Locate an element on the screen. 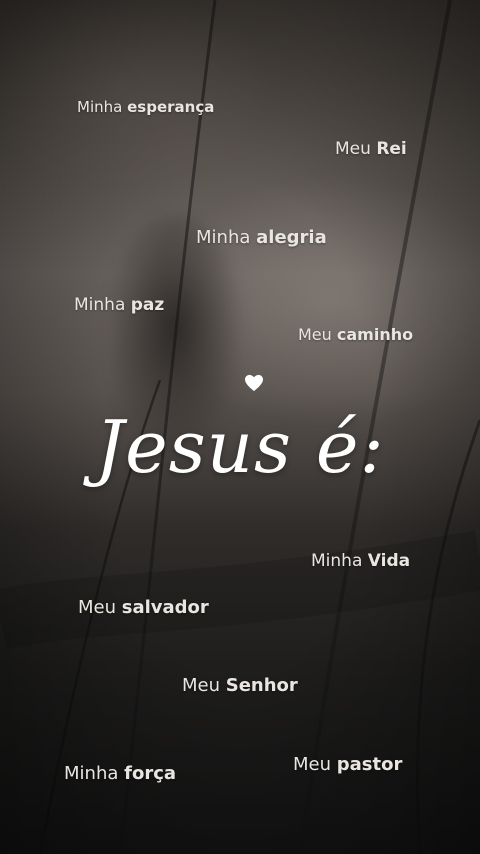 This screenshot has width=480, height=854. phrase-meu-caminho: Meu caminho is located at coordinates (356, 334).